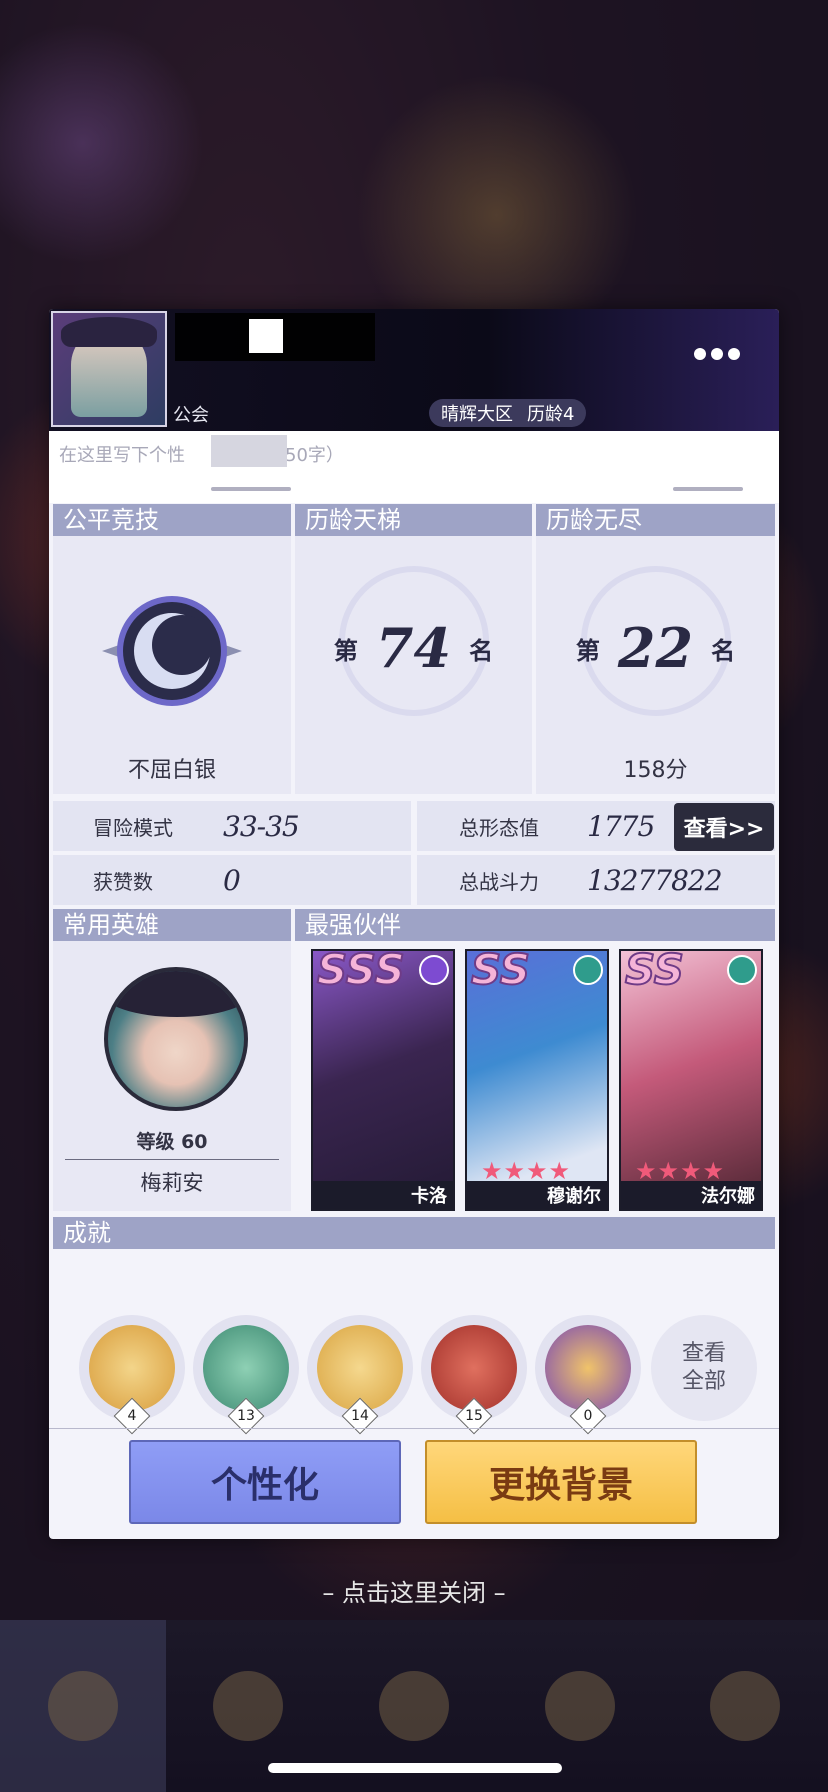  What do you see at coordinates (655, 880) in the screenshot?
I see `power-value: 13277822` at bounding box center [655, 880].